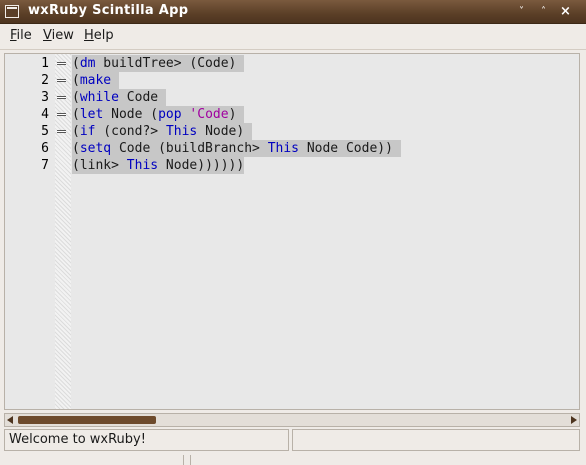 This screenshot has width=586, height=465. What do you see at coordinates (290, 63) in the screenshot?
I see `code-line: 1 (dm buildTree> (Code)` at bounding box center [290, 63].